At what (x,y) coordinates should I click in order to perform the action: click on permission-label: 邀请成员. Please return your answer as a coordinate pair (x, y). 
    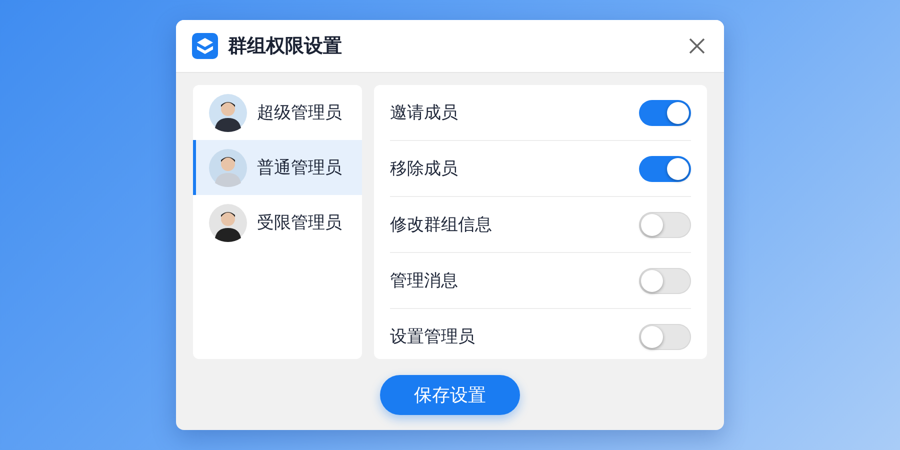
    Looking at the image, I should click on (424, 113).